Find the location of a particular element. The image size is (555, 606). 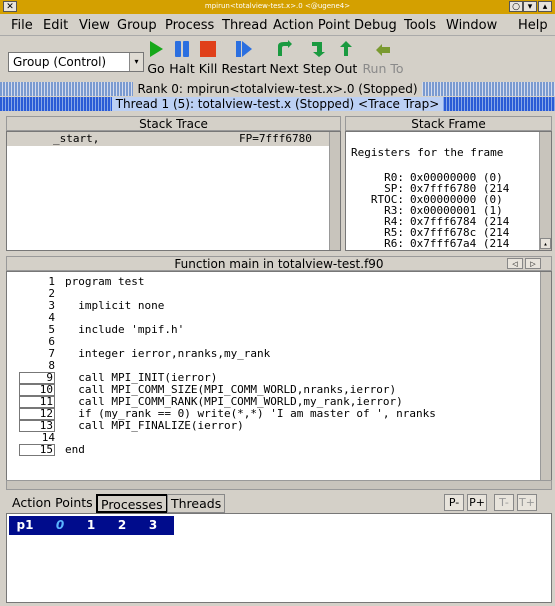

source-hscroll is located at coordinates (279, 485).